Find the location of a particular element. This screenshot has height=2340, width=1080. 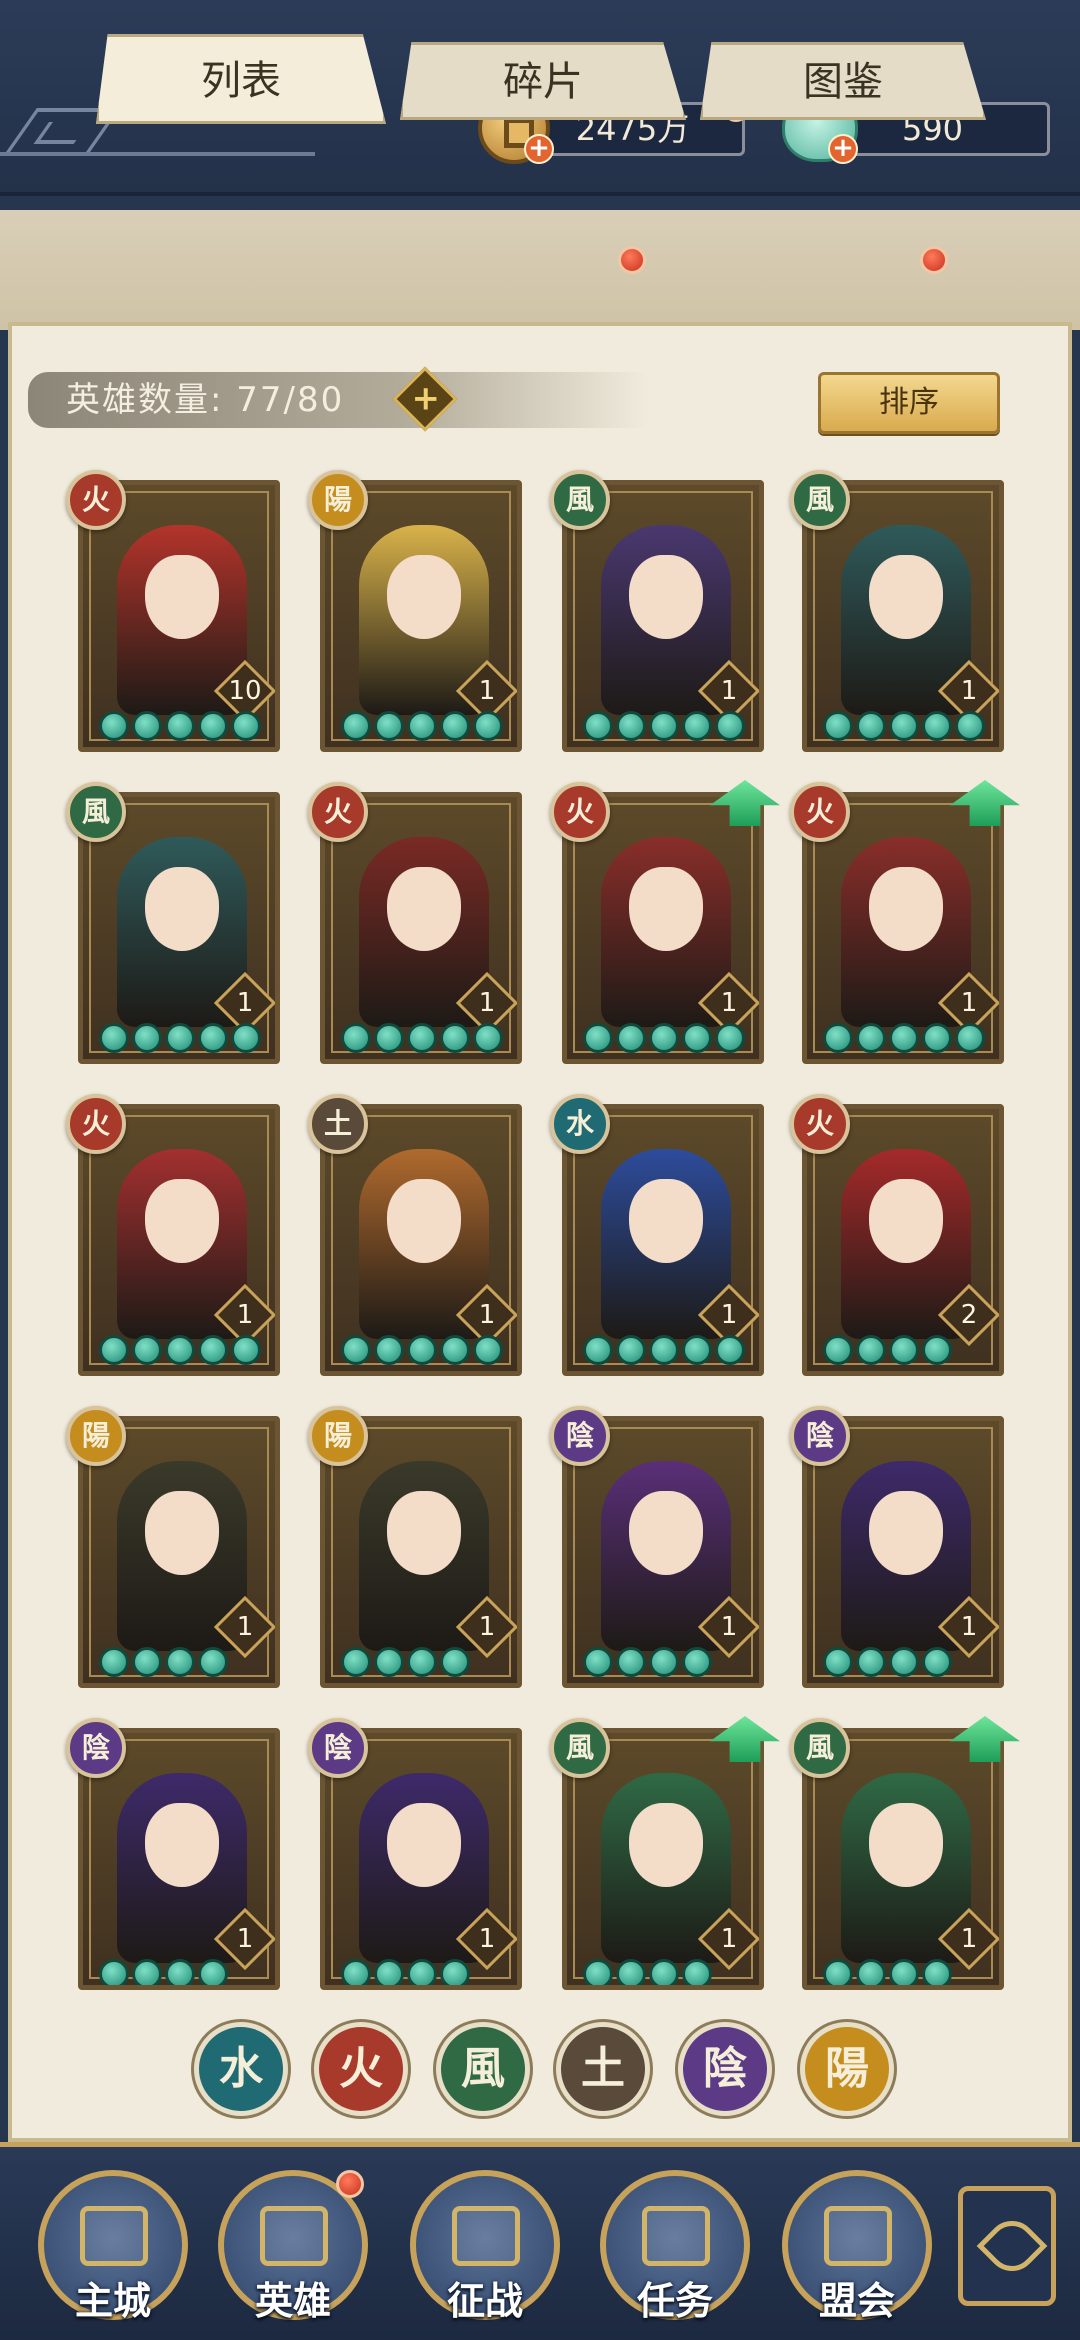

city-gate-icon is located at coordinates (114, 2236).